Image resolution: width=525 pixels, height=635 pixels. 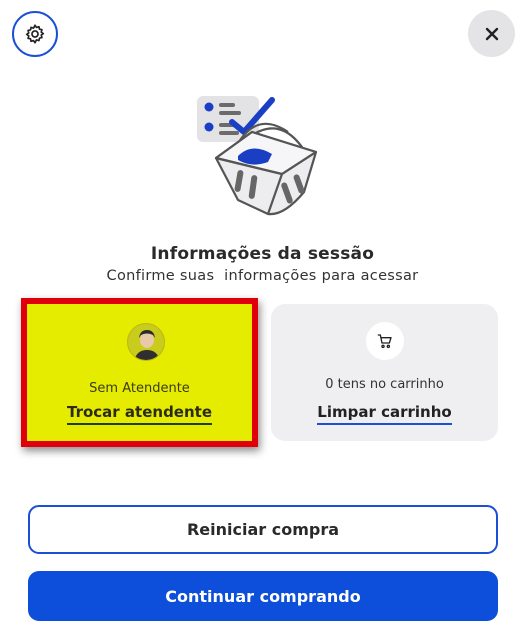 I want to click on clear-cart-link-wrap: Limpar carrinho, so click(x=384, y=413).